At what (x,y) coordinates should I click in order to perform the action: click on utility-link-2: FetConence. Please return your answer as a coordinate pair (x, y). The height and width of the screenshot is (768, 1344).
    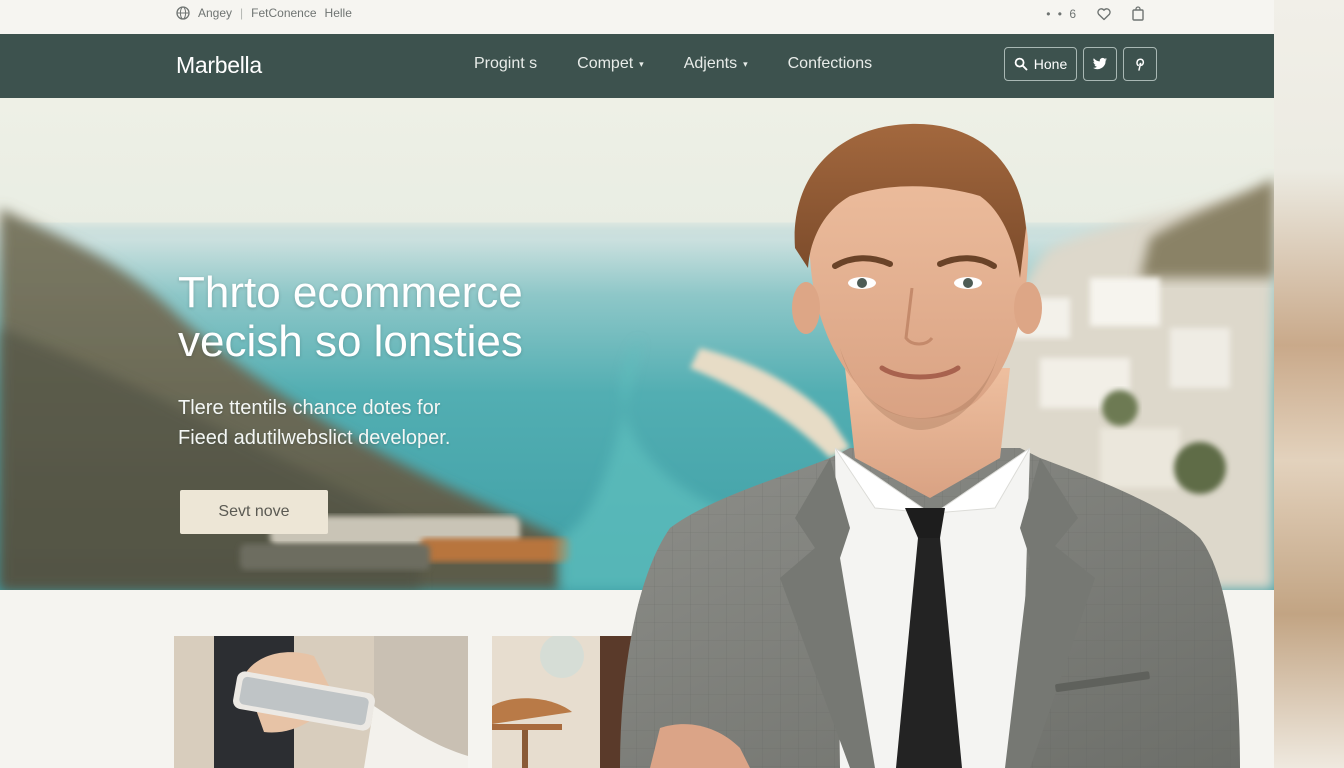
    Looking at the image, I should click on (283, 13).